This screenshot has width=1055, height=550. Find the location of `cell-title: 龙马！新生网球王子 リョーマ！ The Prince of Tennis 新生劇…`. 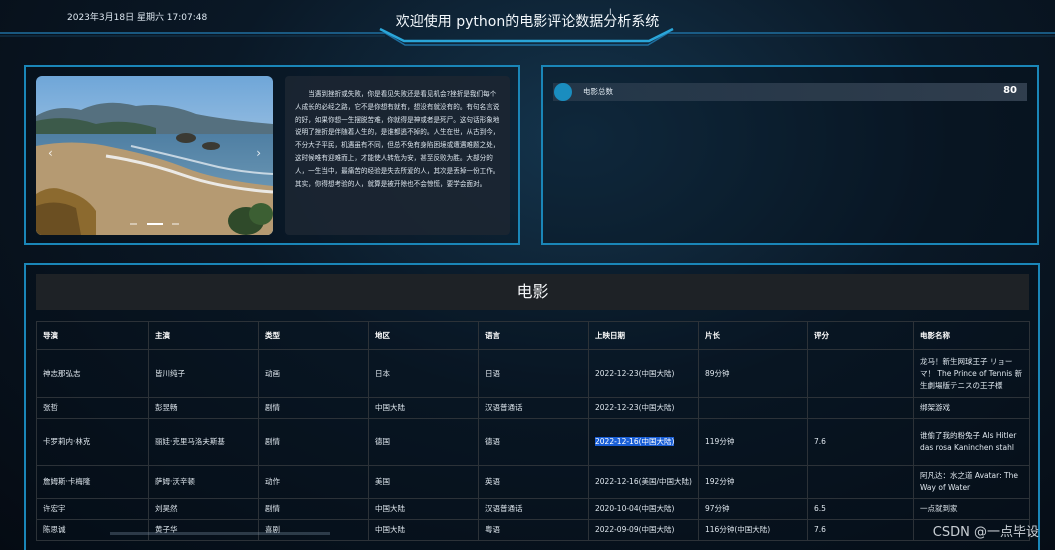

cell-title: 龙马！新生网球王子 リョーマ！ The Prince of Tennis 新生劇… is located at coordinates (971, 373).